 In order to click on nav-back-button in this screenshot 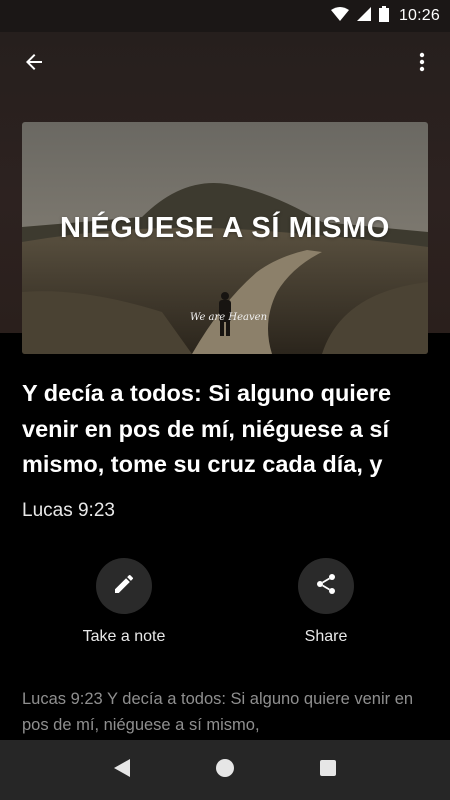, I will do `click(122, 770)`.